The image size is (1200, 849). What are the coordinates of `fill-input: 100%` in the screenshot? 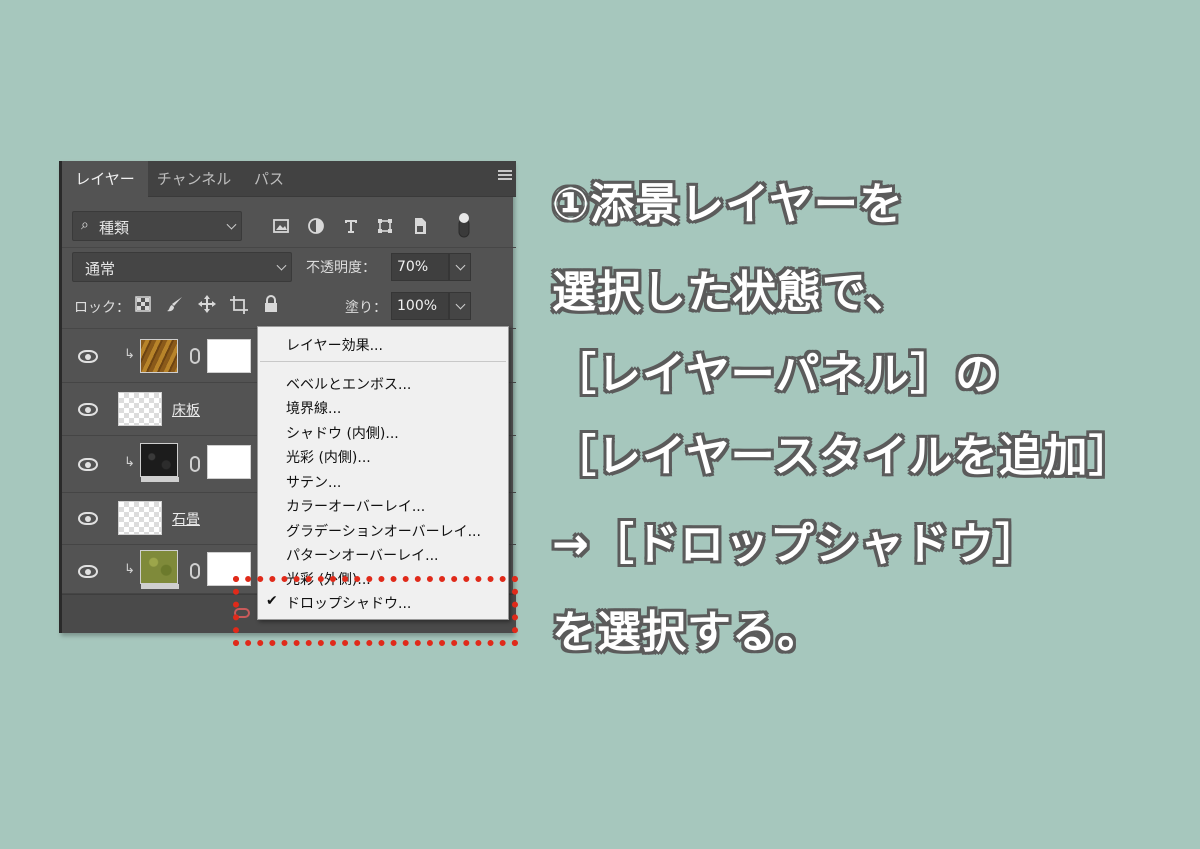 It's located at (420, 306).